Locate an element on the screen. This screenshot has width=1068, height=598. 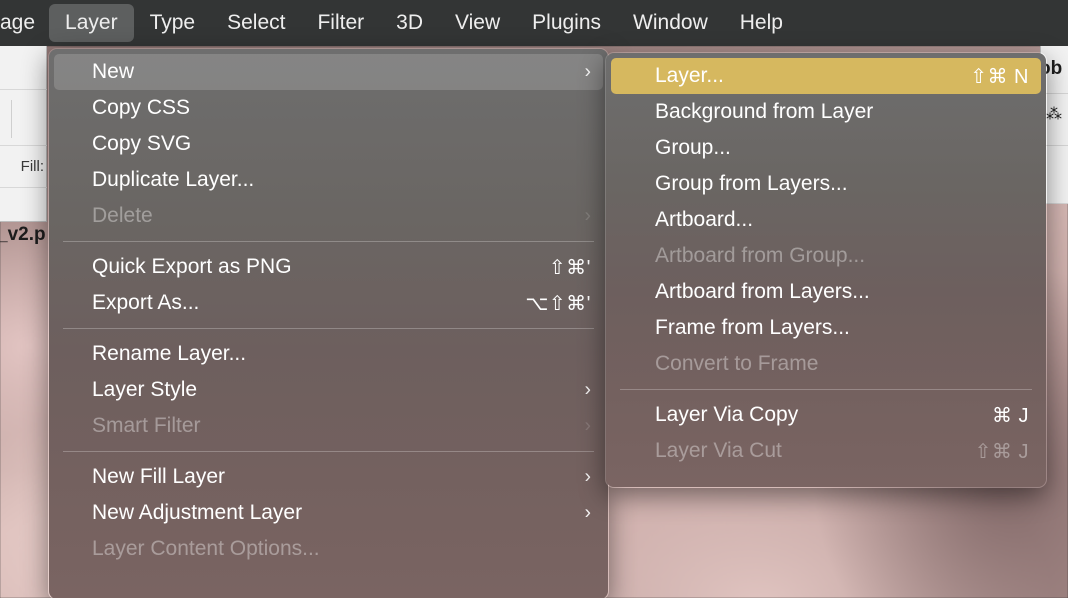
menubar-item-plugins: Plugins is located at coordinates (566, 23).